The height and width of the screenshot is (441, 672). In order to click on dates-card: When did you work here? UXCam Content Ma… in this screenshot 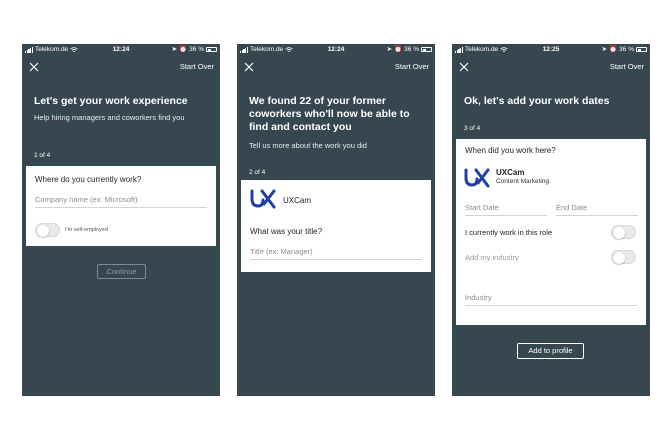, I will do `click(551, 232)`.